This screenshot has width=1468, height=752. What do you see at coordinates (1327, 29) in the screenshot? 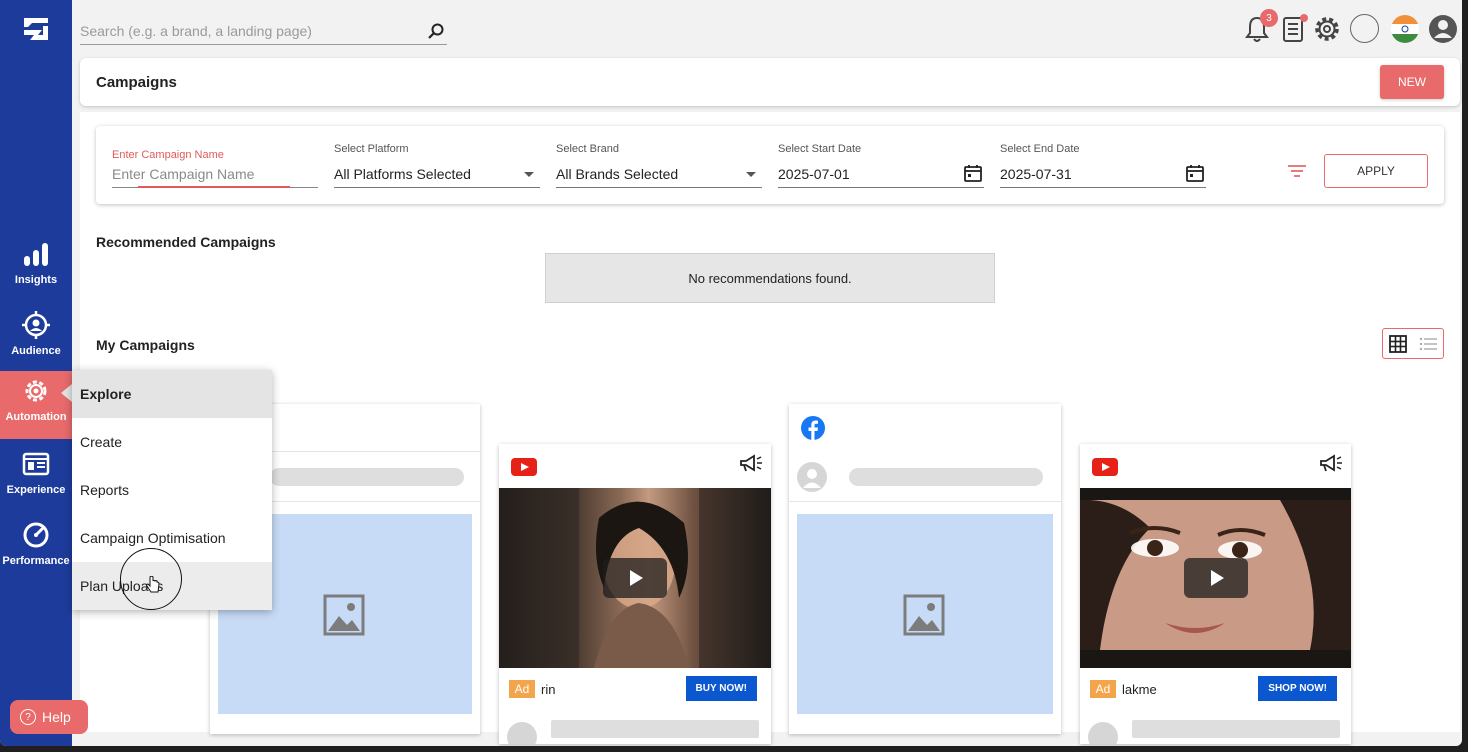
I see `settings-gear-icon` at bounding box center [1327, 29].